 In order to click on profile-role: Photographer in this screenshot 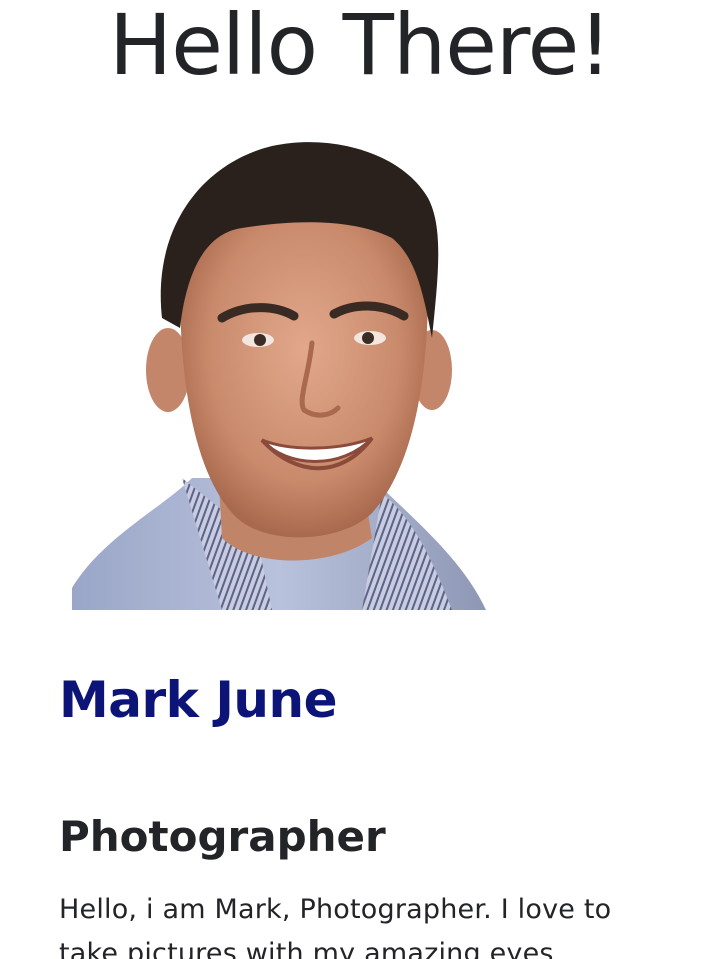, I will do `click(222, 836)`.